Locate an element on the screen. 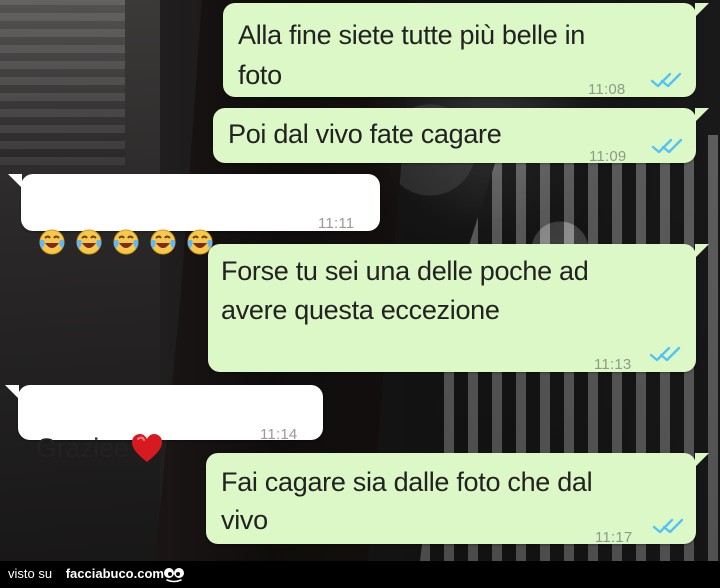 Image resolution: width=720 pixels, height=588 pixels. eyes-icon is located at coordinates (174, 575).